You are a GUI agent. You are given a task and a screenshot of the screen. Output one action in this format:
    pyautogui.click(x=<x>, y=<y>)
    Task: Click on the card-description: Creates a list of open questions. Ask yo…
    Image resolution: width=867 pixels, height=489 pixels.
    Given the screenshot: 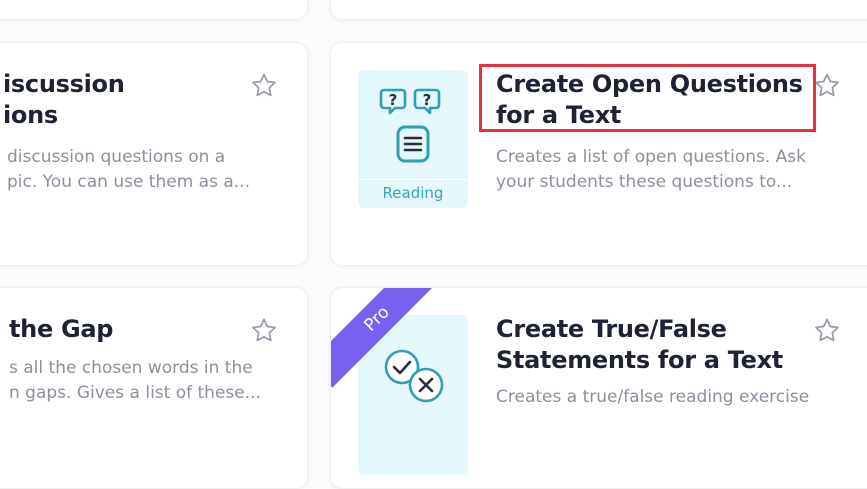 What is the action you would take?
    pyautogui.click(x=651, y=170)
    